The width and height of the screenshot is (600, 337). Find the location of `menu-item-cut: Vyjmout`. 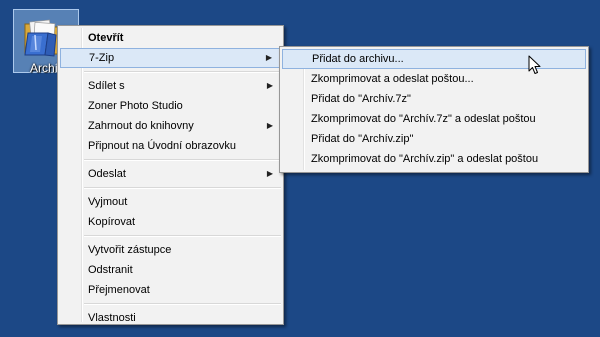

menu-item-cut: Vyjmout is located at coordinates (170, 202).